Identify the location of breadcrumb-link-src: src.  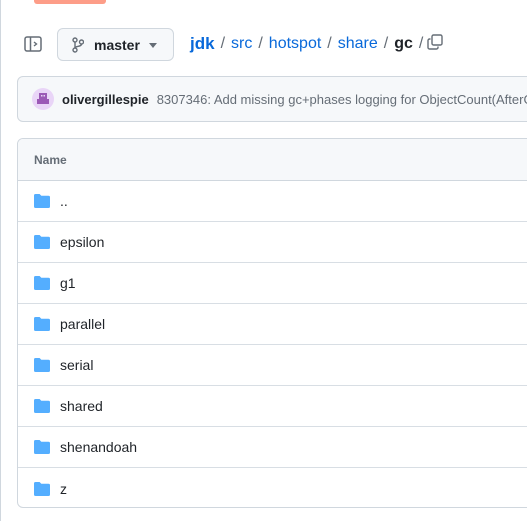
(241, 44).